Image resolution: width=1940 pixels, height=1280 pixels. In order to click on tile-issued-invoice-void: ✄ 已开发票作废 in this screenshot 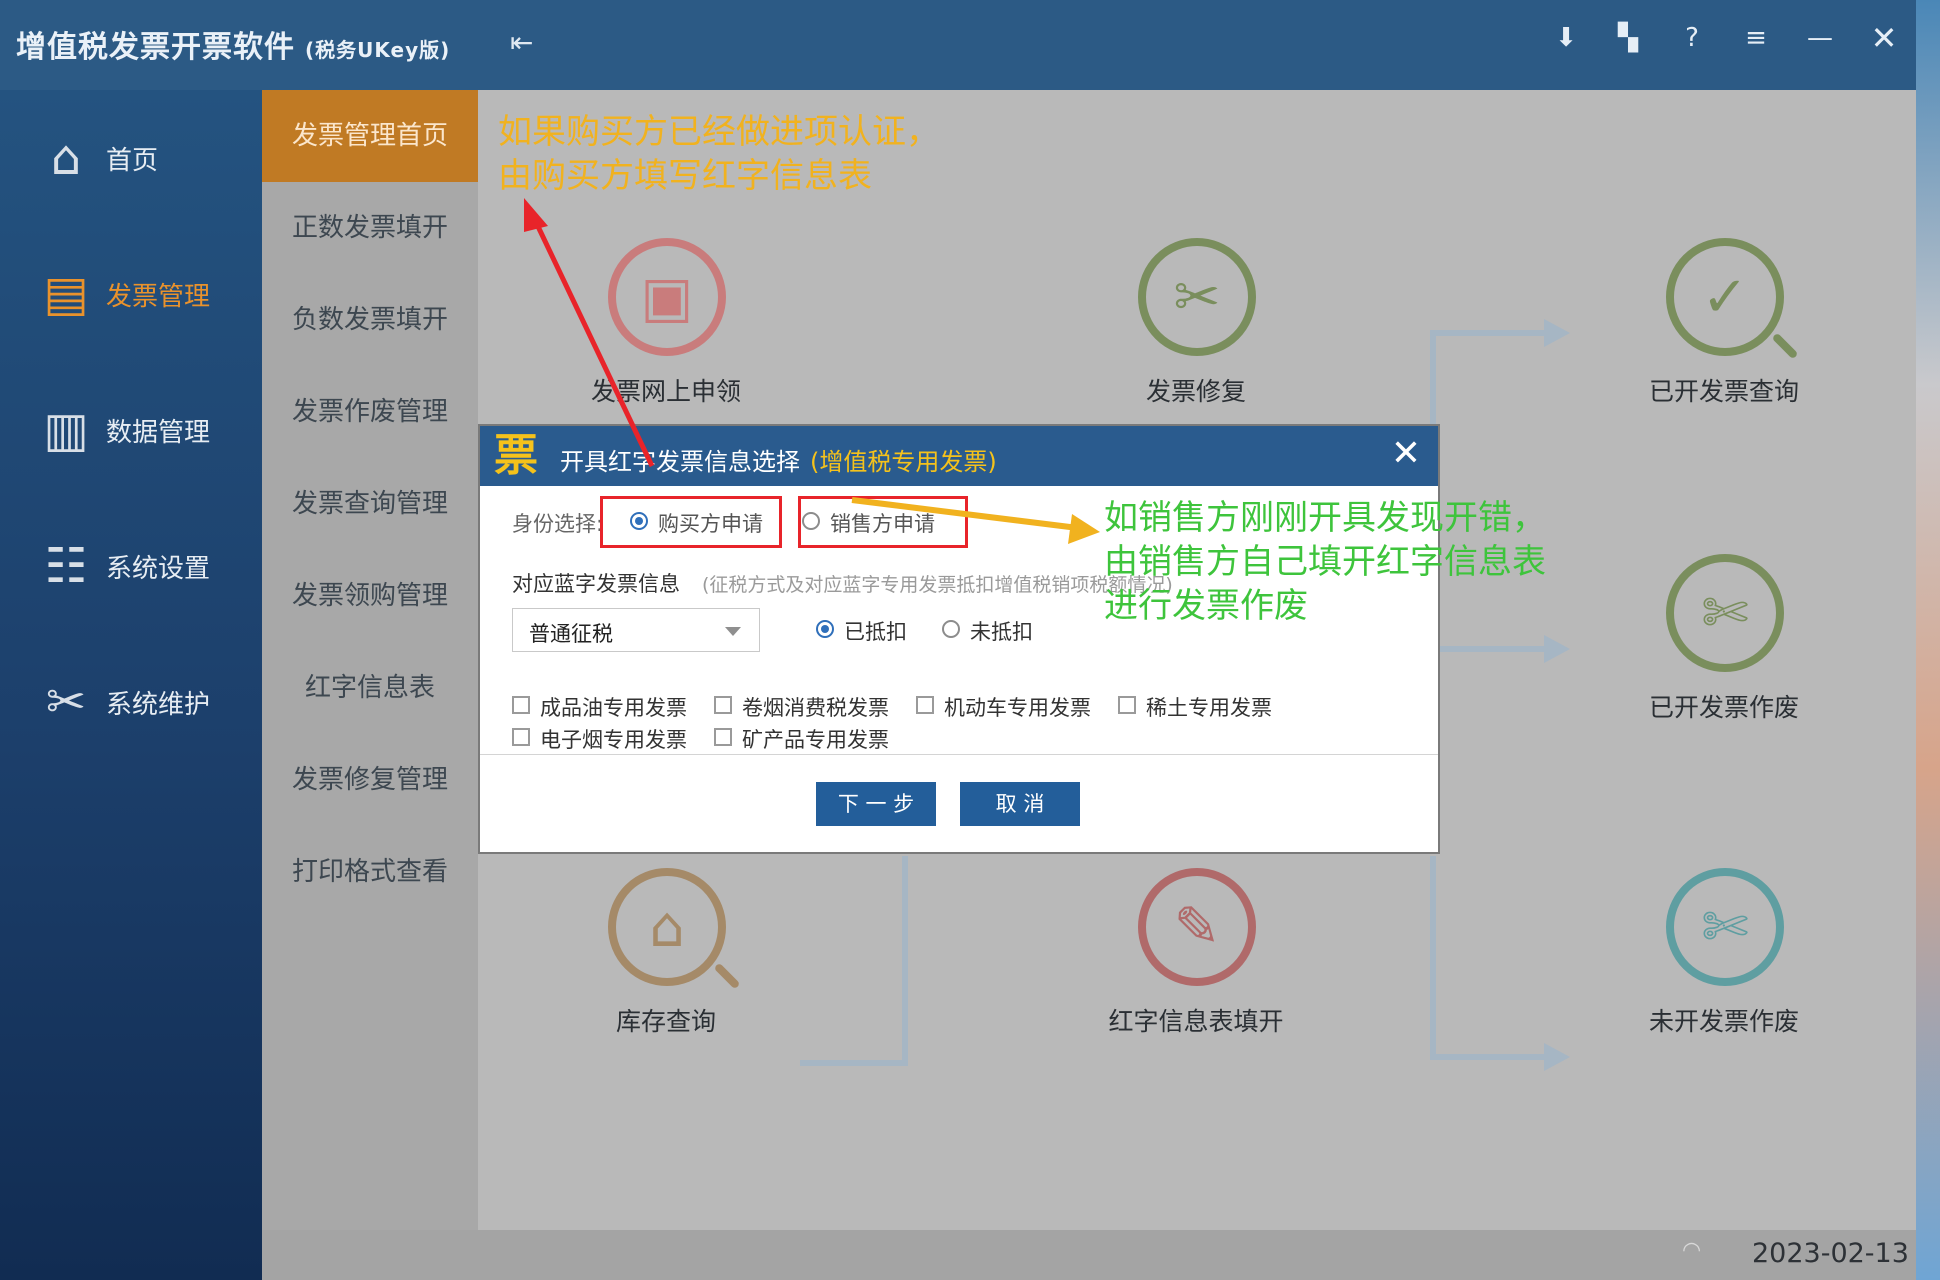, I will do `click(1724, 654)`.